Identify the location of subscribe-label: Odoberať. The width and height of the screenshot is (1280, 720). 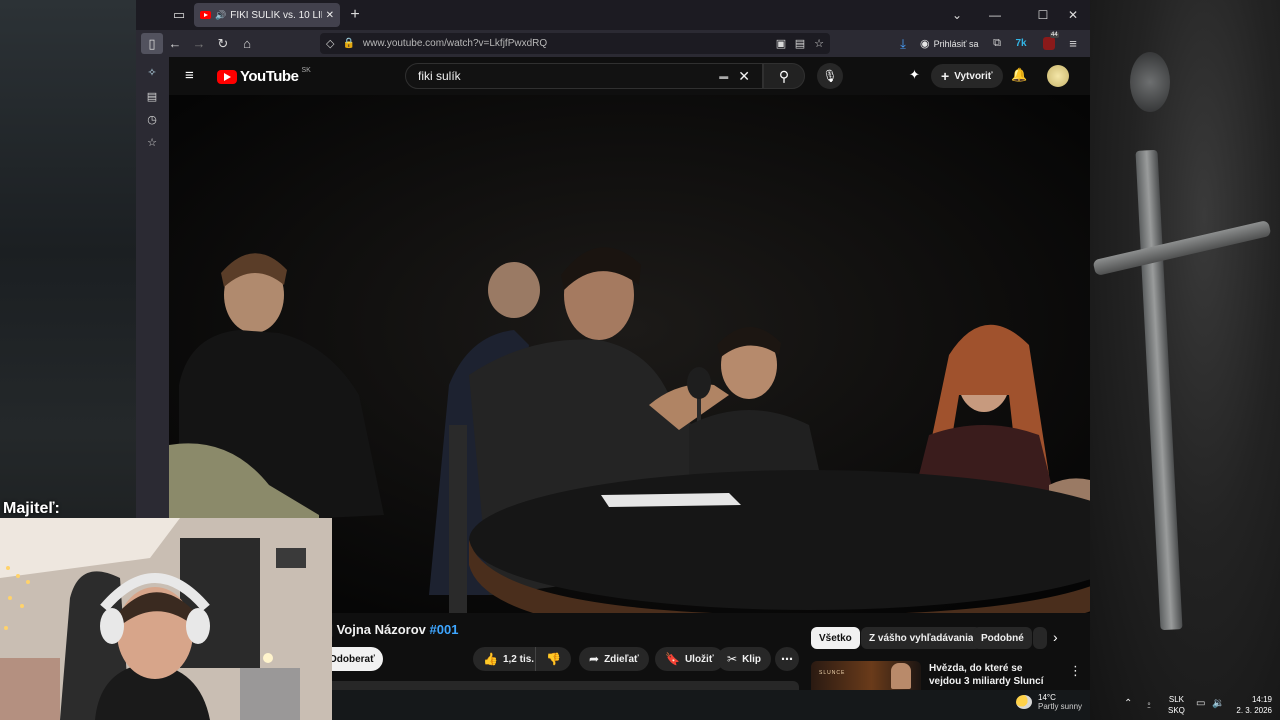
(352, 659).